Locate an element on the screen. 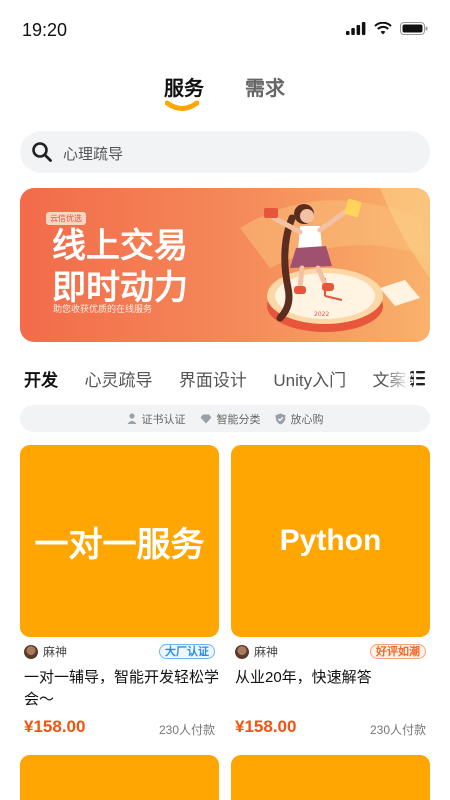 This screenshot has height=800, width=450. banner-subtitle: 助您收获优质的在线服务 is located at coordinates (103, 309).